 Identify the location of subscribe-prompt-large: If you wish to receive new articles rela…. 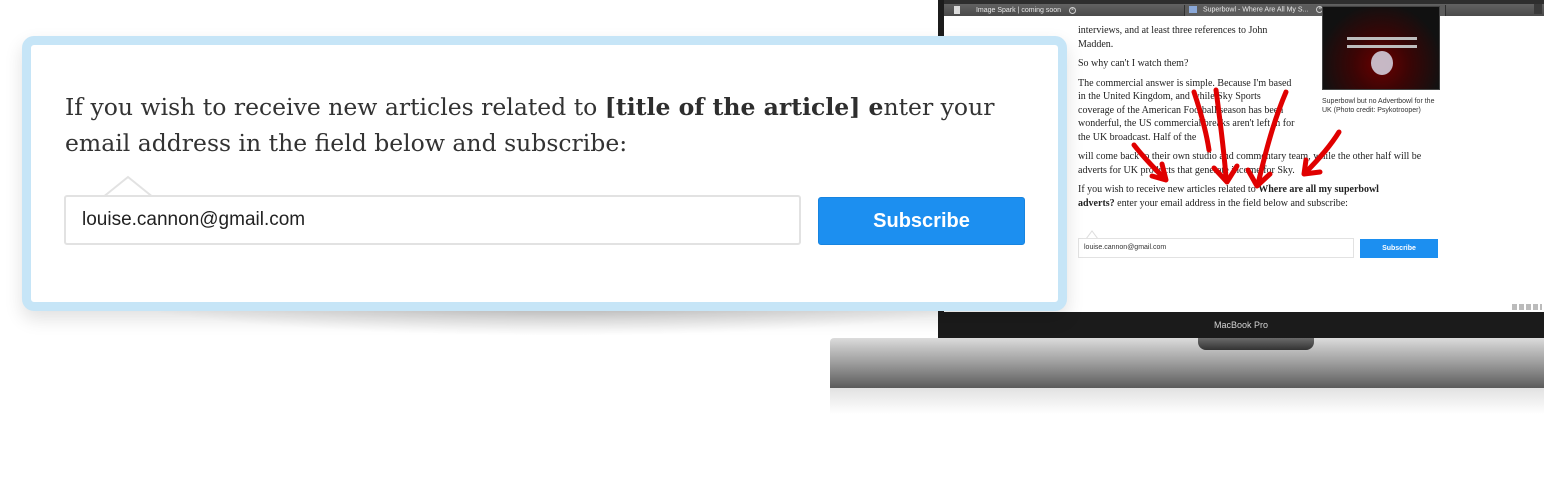
(530, 125).